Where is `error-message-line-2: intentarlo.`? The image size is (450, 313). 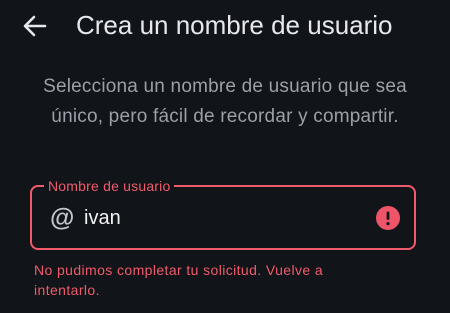
error-message-line-2: intentarlo. is located at coordinates (67, 290).